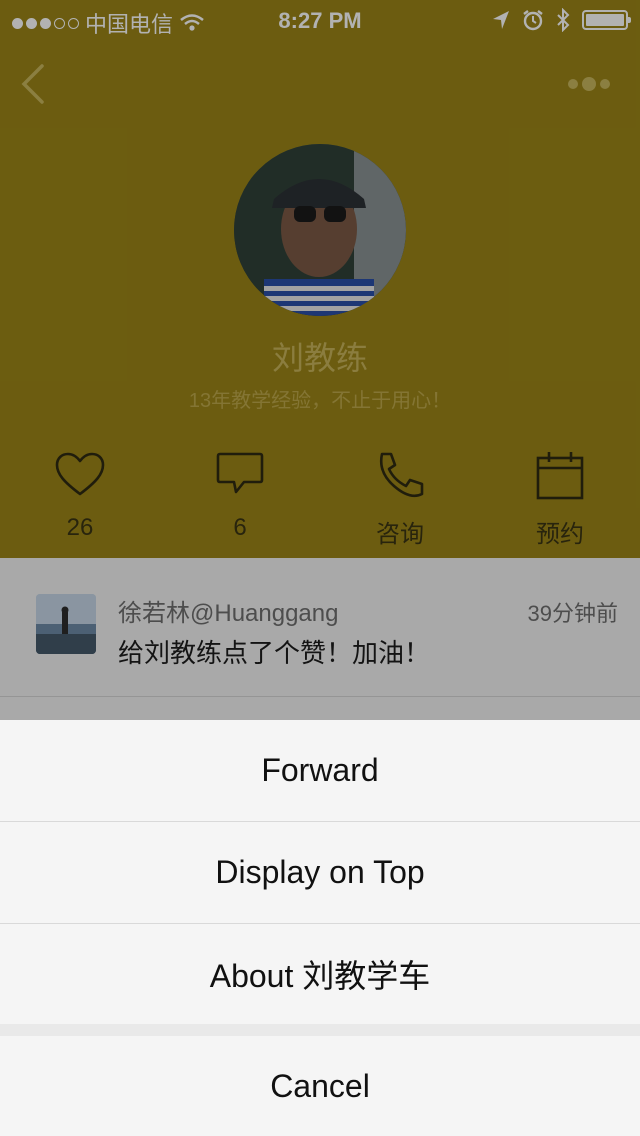 This screenshot has height=1136, width=640. What do you see at coordinates (320, 974) in the screenshot?
I see `about-button: About 刘教学车` at bounding box center [320, 974].